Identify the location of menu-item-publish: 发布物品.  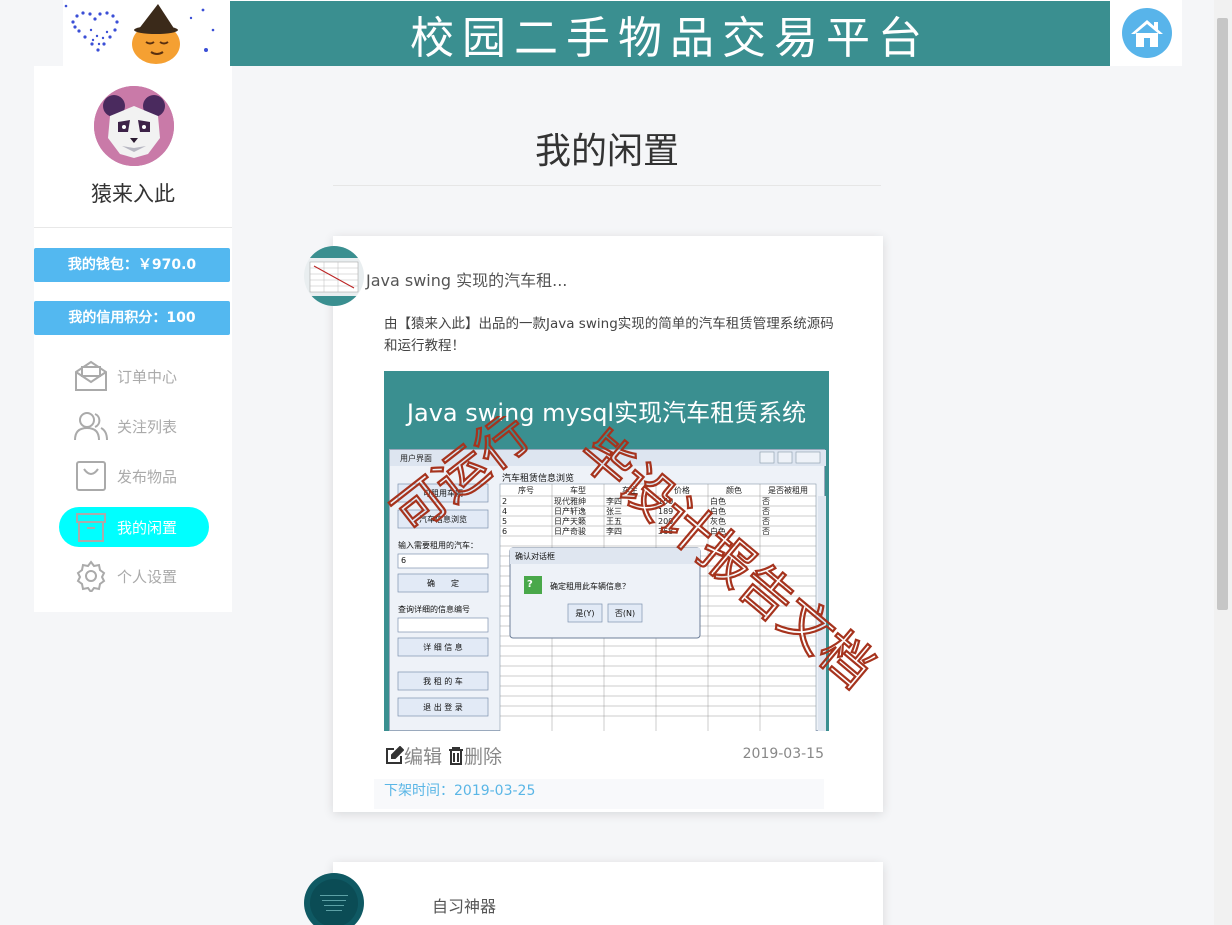
(134, 476).